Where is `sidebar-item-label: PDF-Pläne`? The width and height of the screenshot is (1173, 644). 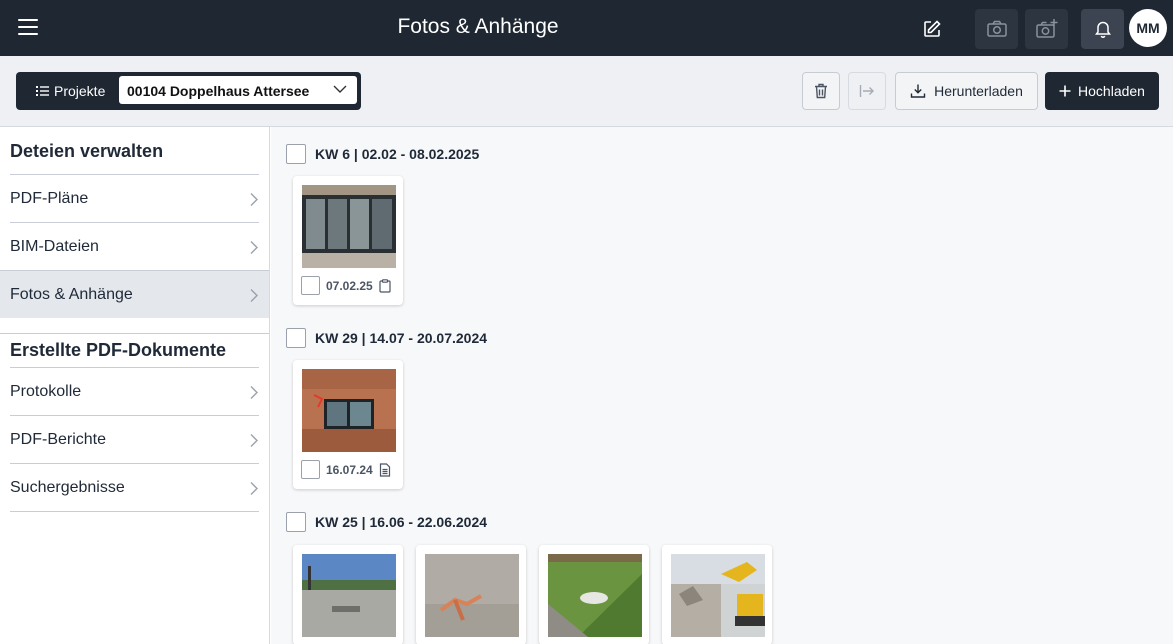 sidebar-item-label: PDF-Pläne is located at coordinates (49, 198).